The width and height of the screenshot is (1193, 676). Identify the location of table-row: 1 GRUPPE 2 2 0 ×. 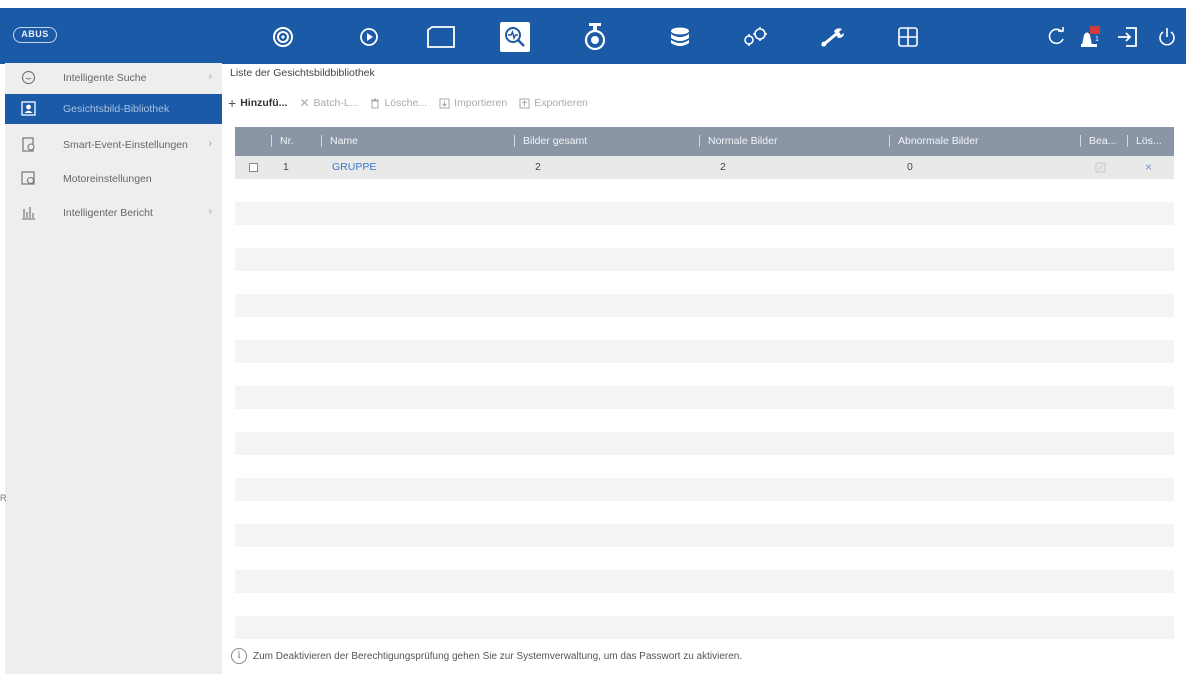
(704, 167).